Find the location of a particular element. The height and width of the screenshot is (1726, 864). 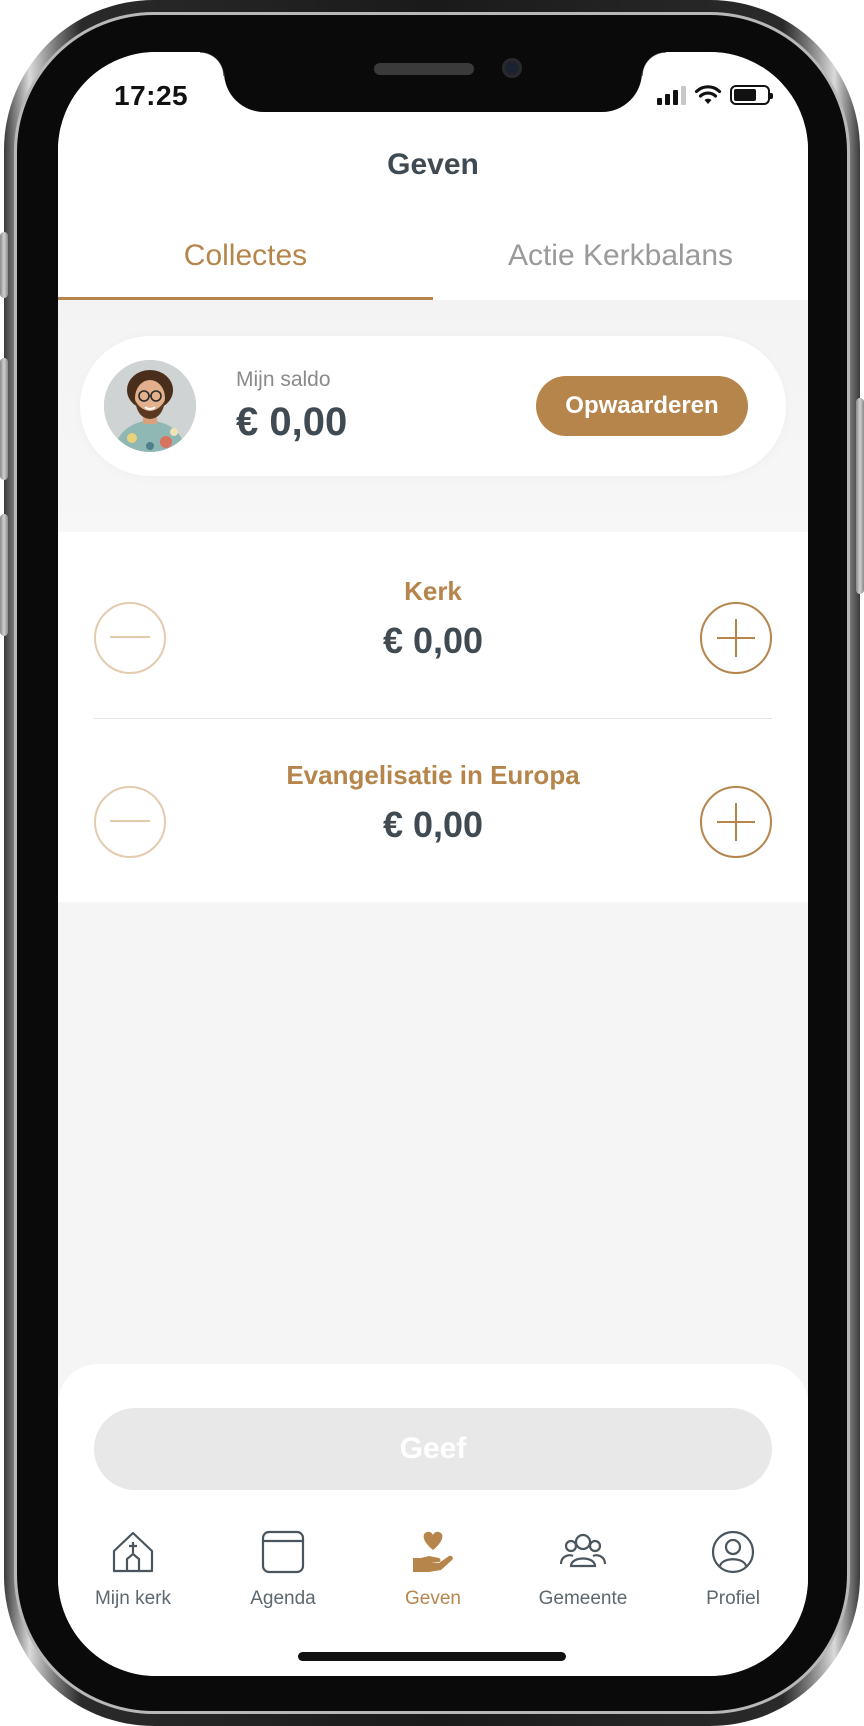

tab-bar-top: Collectes Actie Kerkbalans is located at coordinates (433, 256).